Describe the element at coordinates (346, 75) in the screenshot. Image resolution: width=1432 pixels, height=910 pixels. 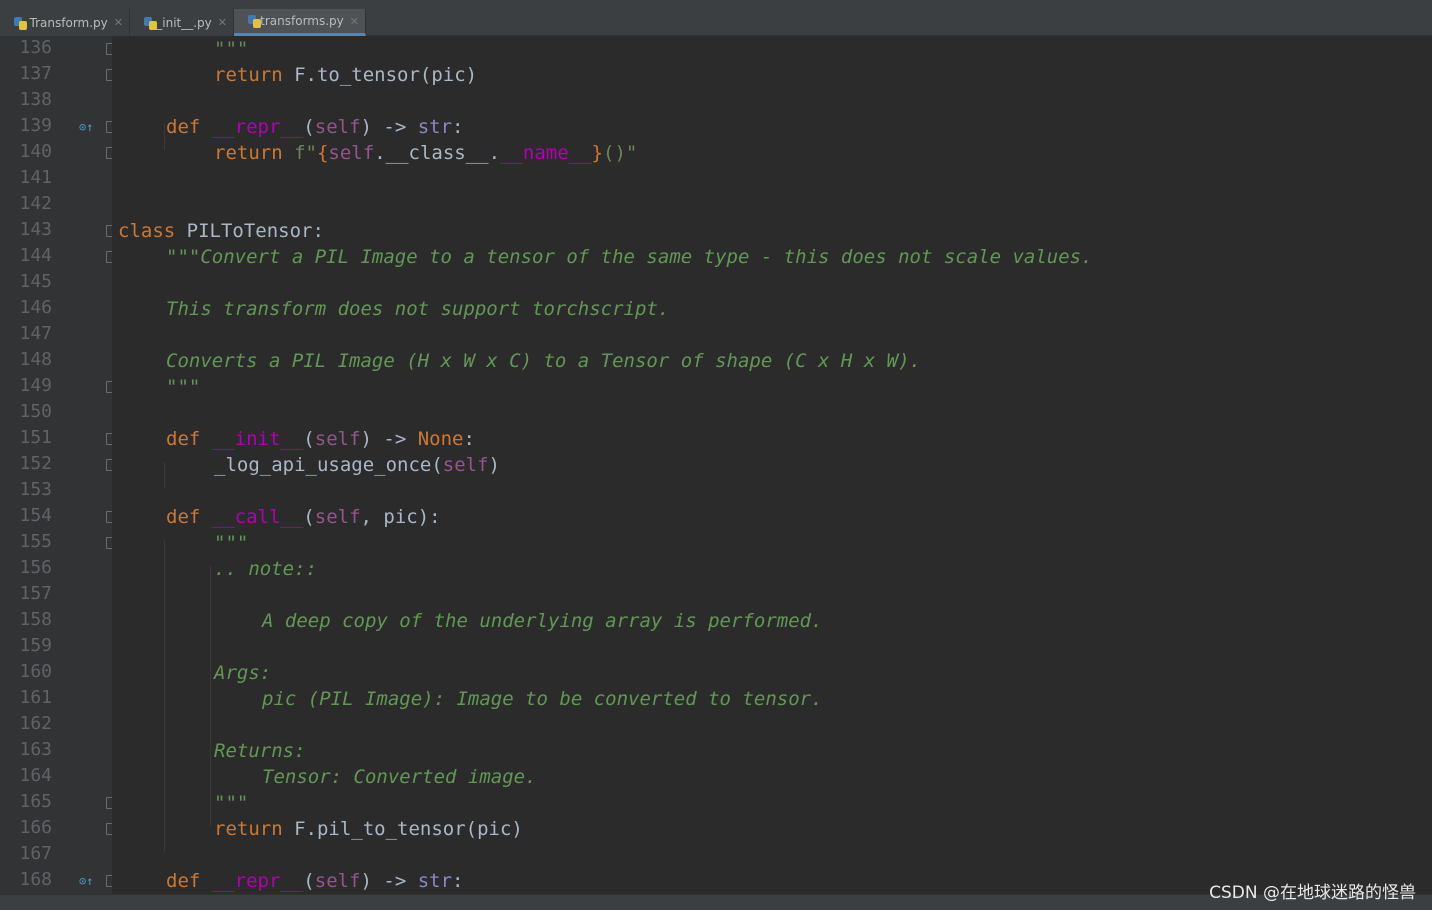
I see `code-line-137: return F.to_tensor(pic)` at that location.